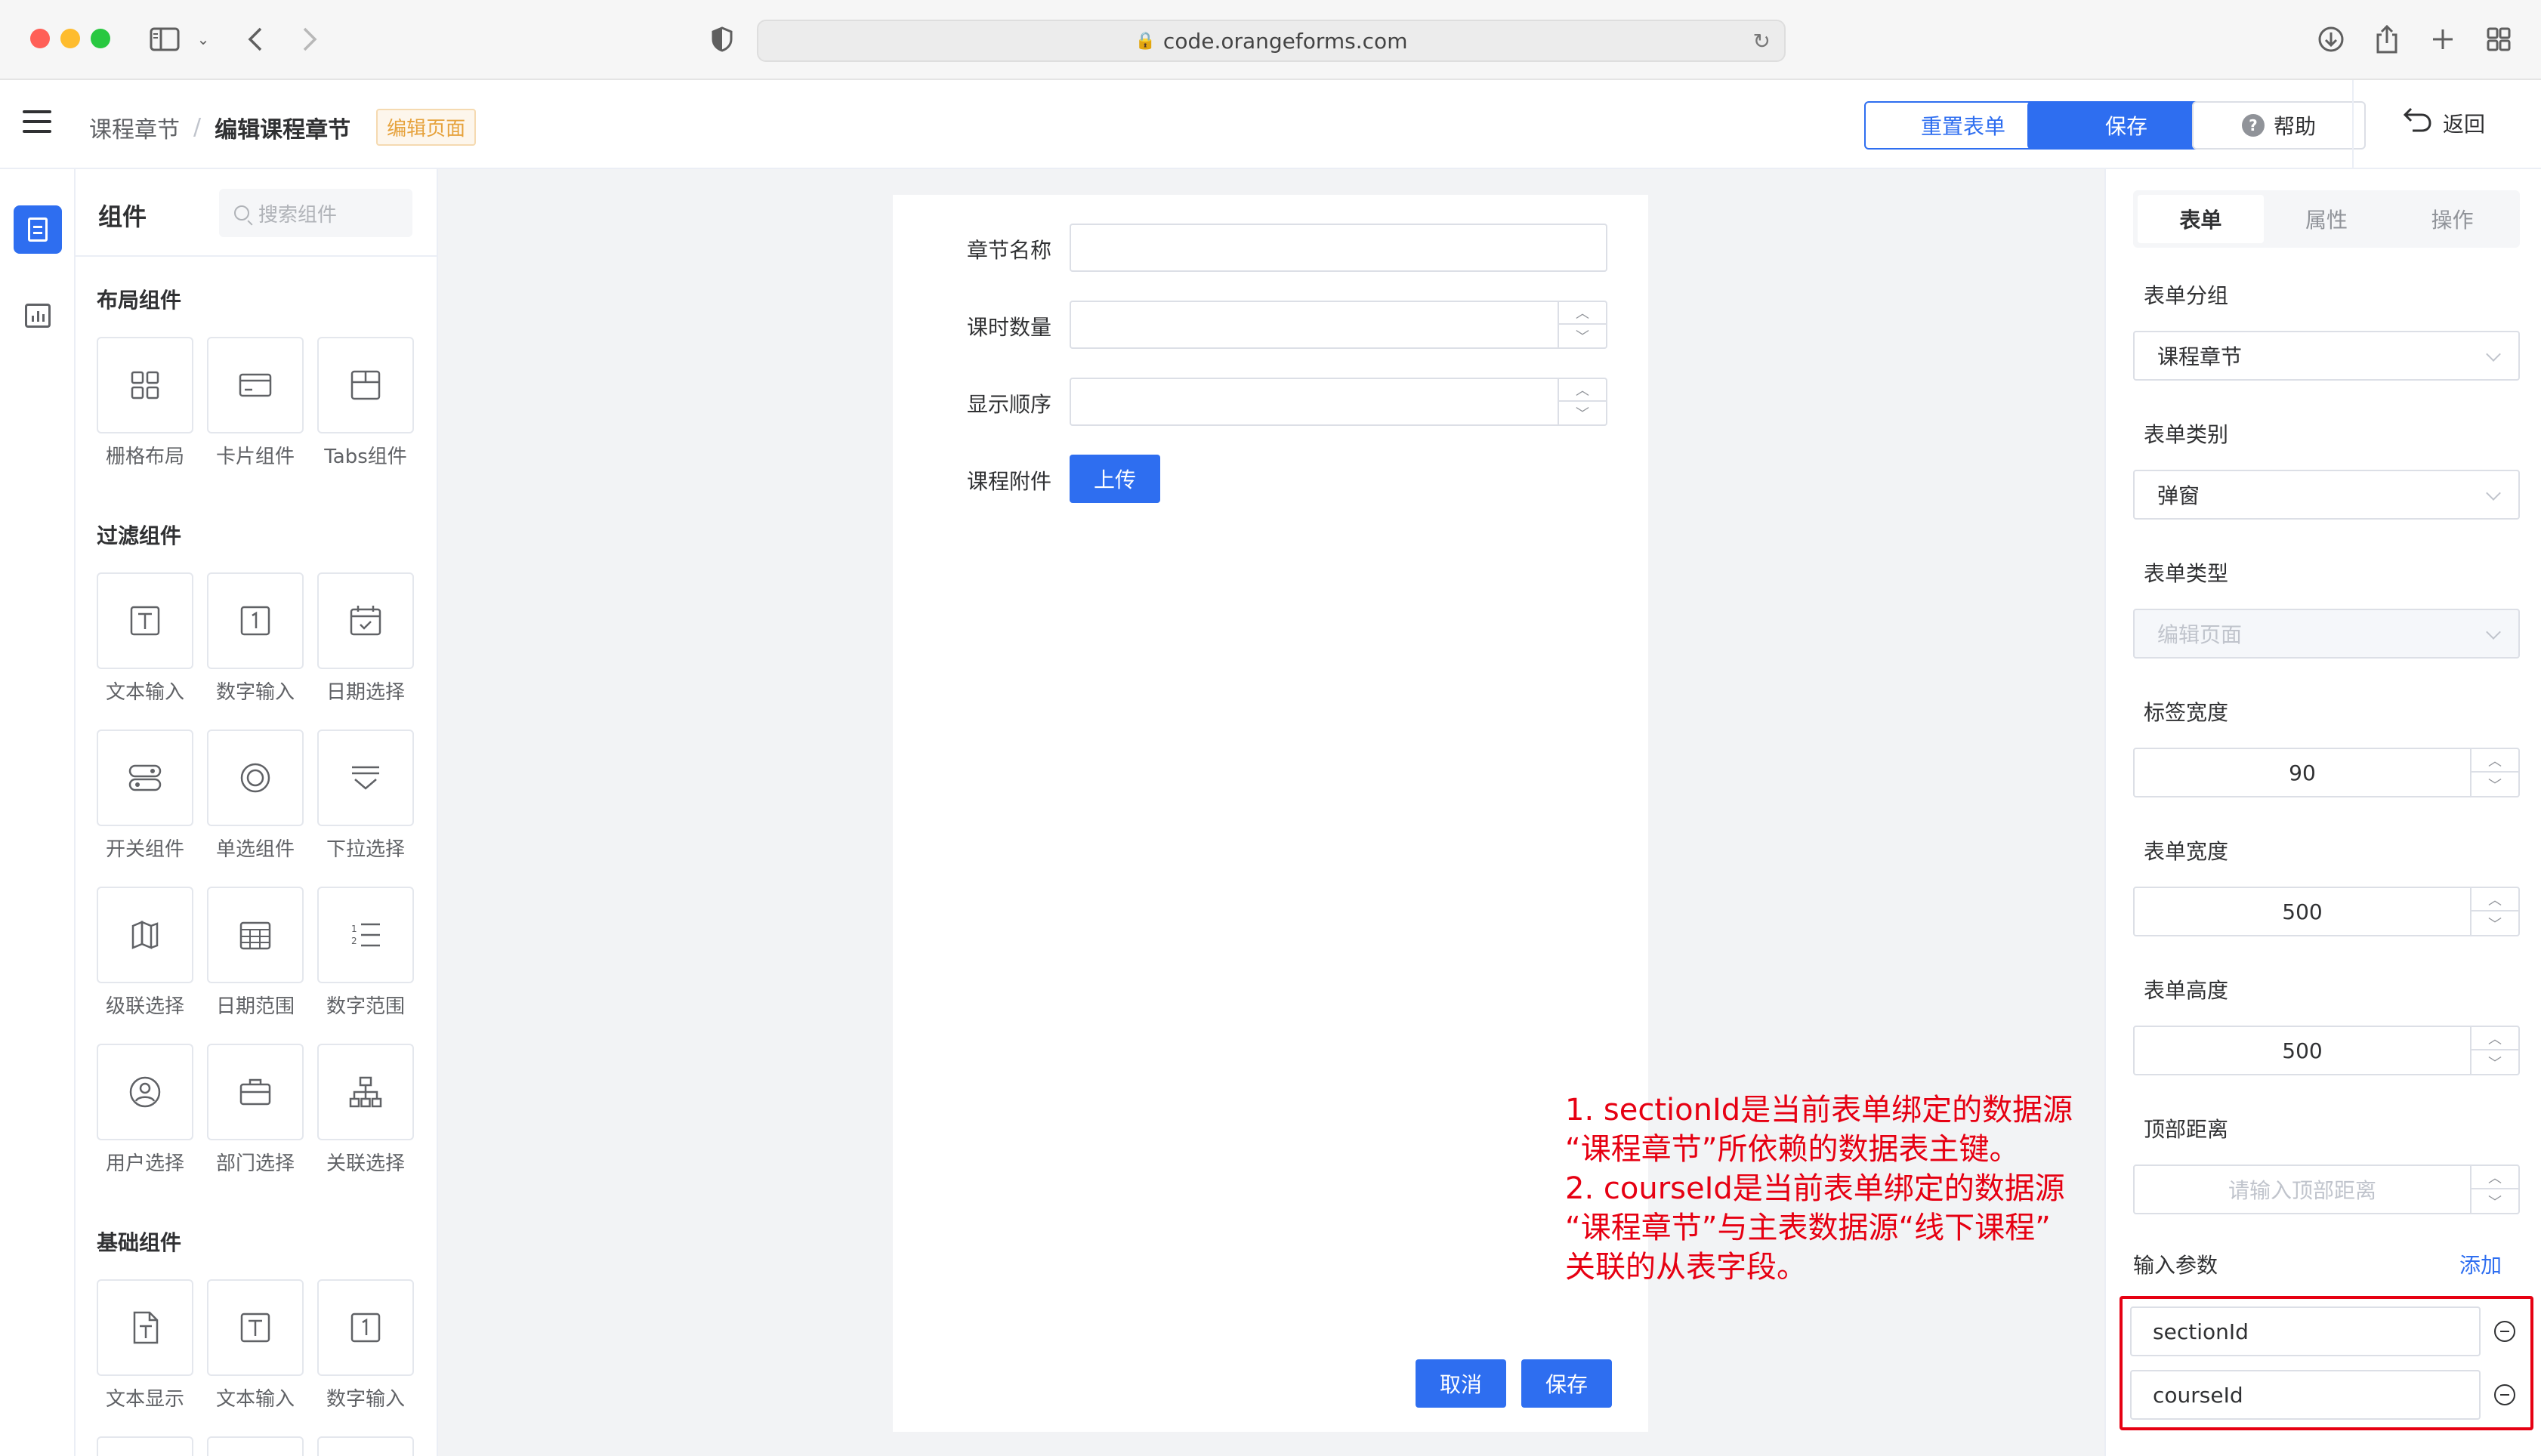  Describe the element at coordinates (365, 692) in the screenshot. I see `tile-label: 日期选择` at that location.